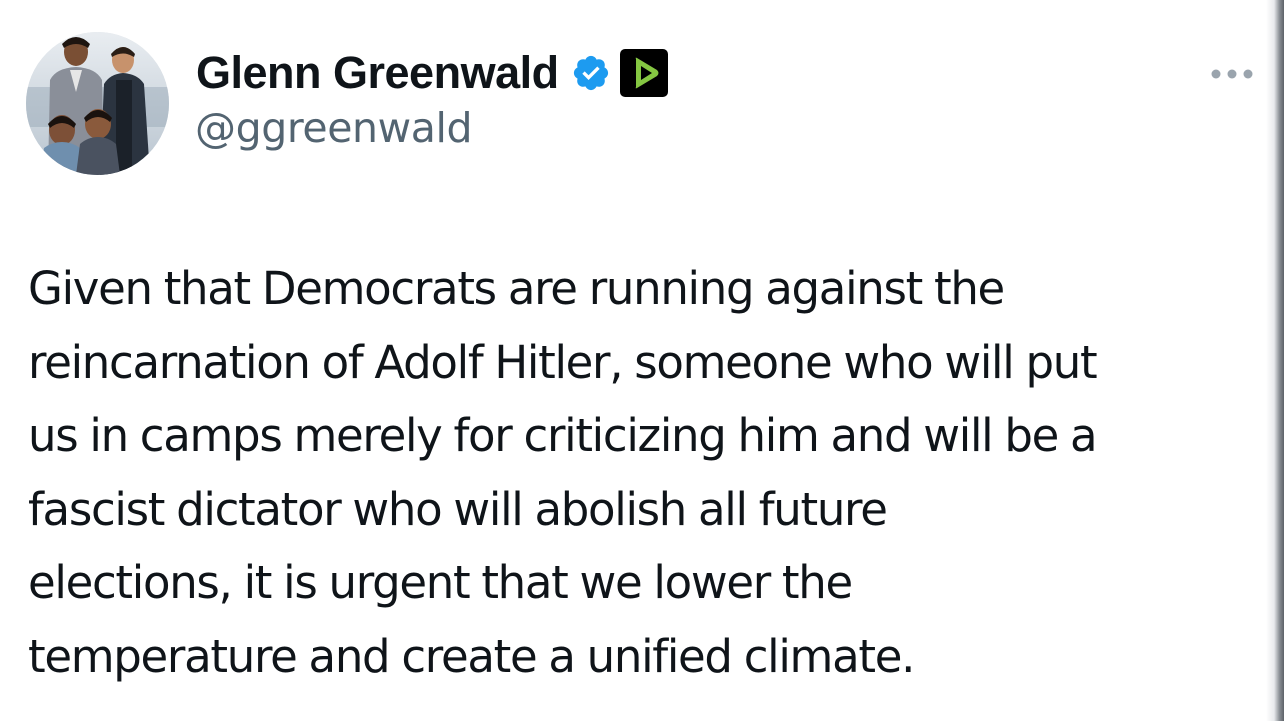 The image size is (1284, 721). I want to click on rumble-play-icon, so click(644, 73).